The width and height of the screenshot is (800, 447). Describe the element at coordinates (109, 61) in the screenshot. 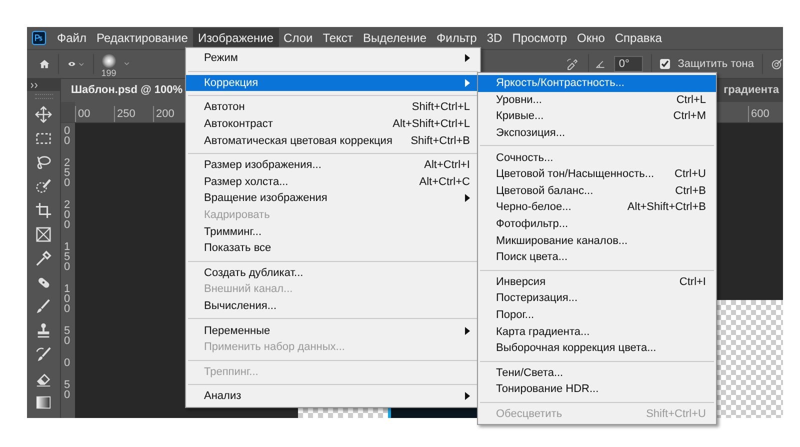

I see `brush-preview-icon` at that location.